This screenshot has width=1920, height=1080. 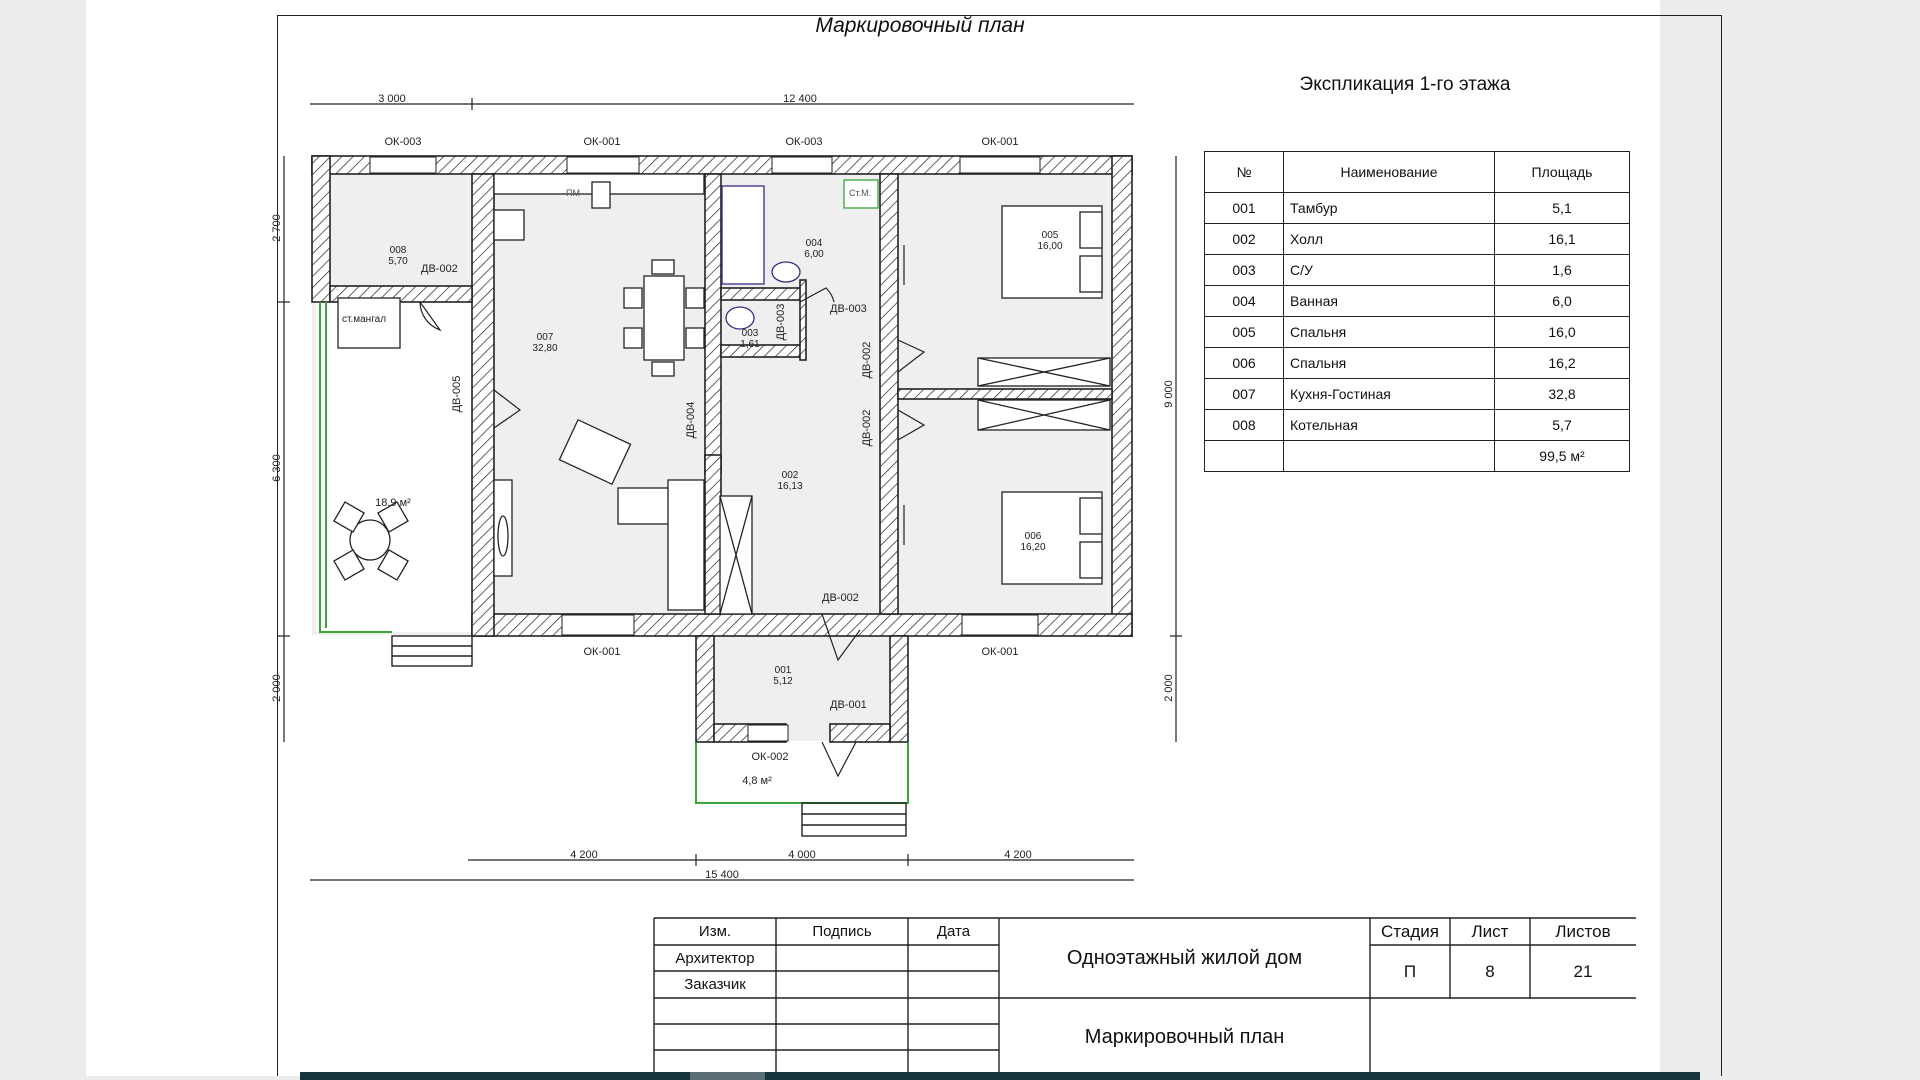 I want to click on tb-izm: Изм., so click(x=715, y=931).